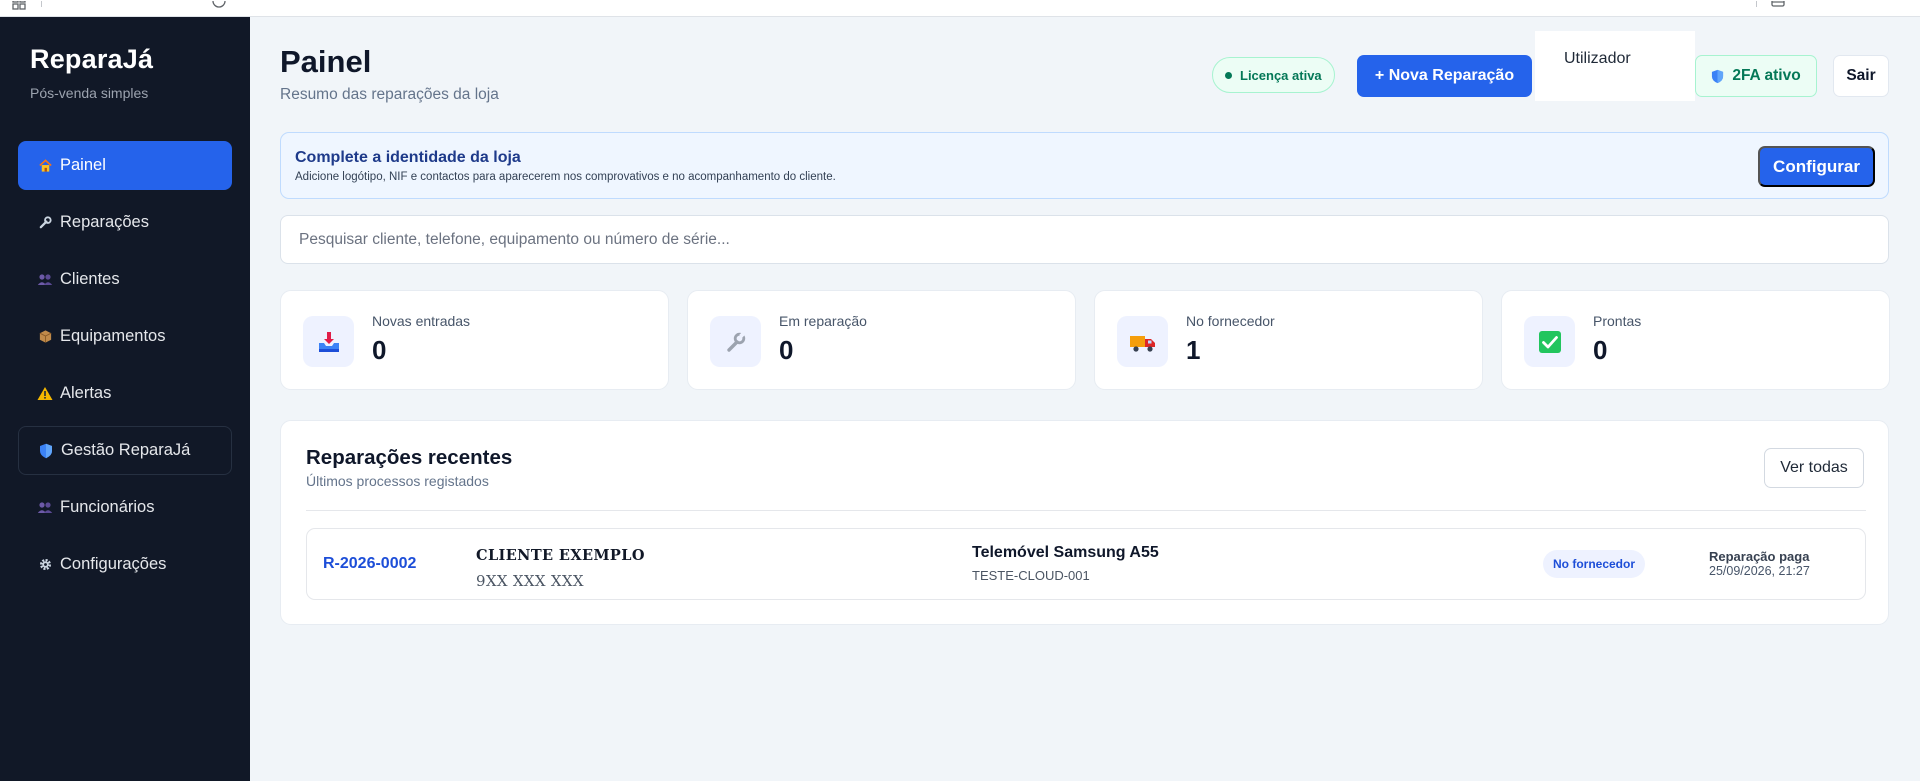 Image resolution: width=1920 pixels, height=781 pixels. I want to click on search-box, so click(1084, 239).